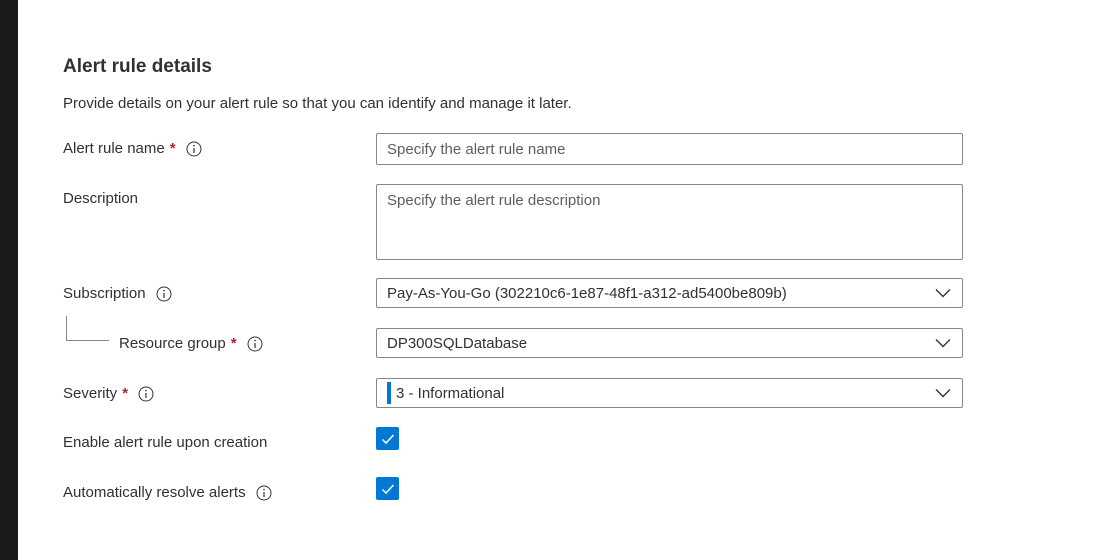 This screenshot has width=1104, height=560. I want to click on auto-resolve-label-text: Automatically resolve alerts, so click(154, 492).